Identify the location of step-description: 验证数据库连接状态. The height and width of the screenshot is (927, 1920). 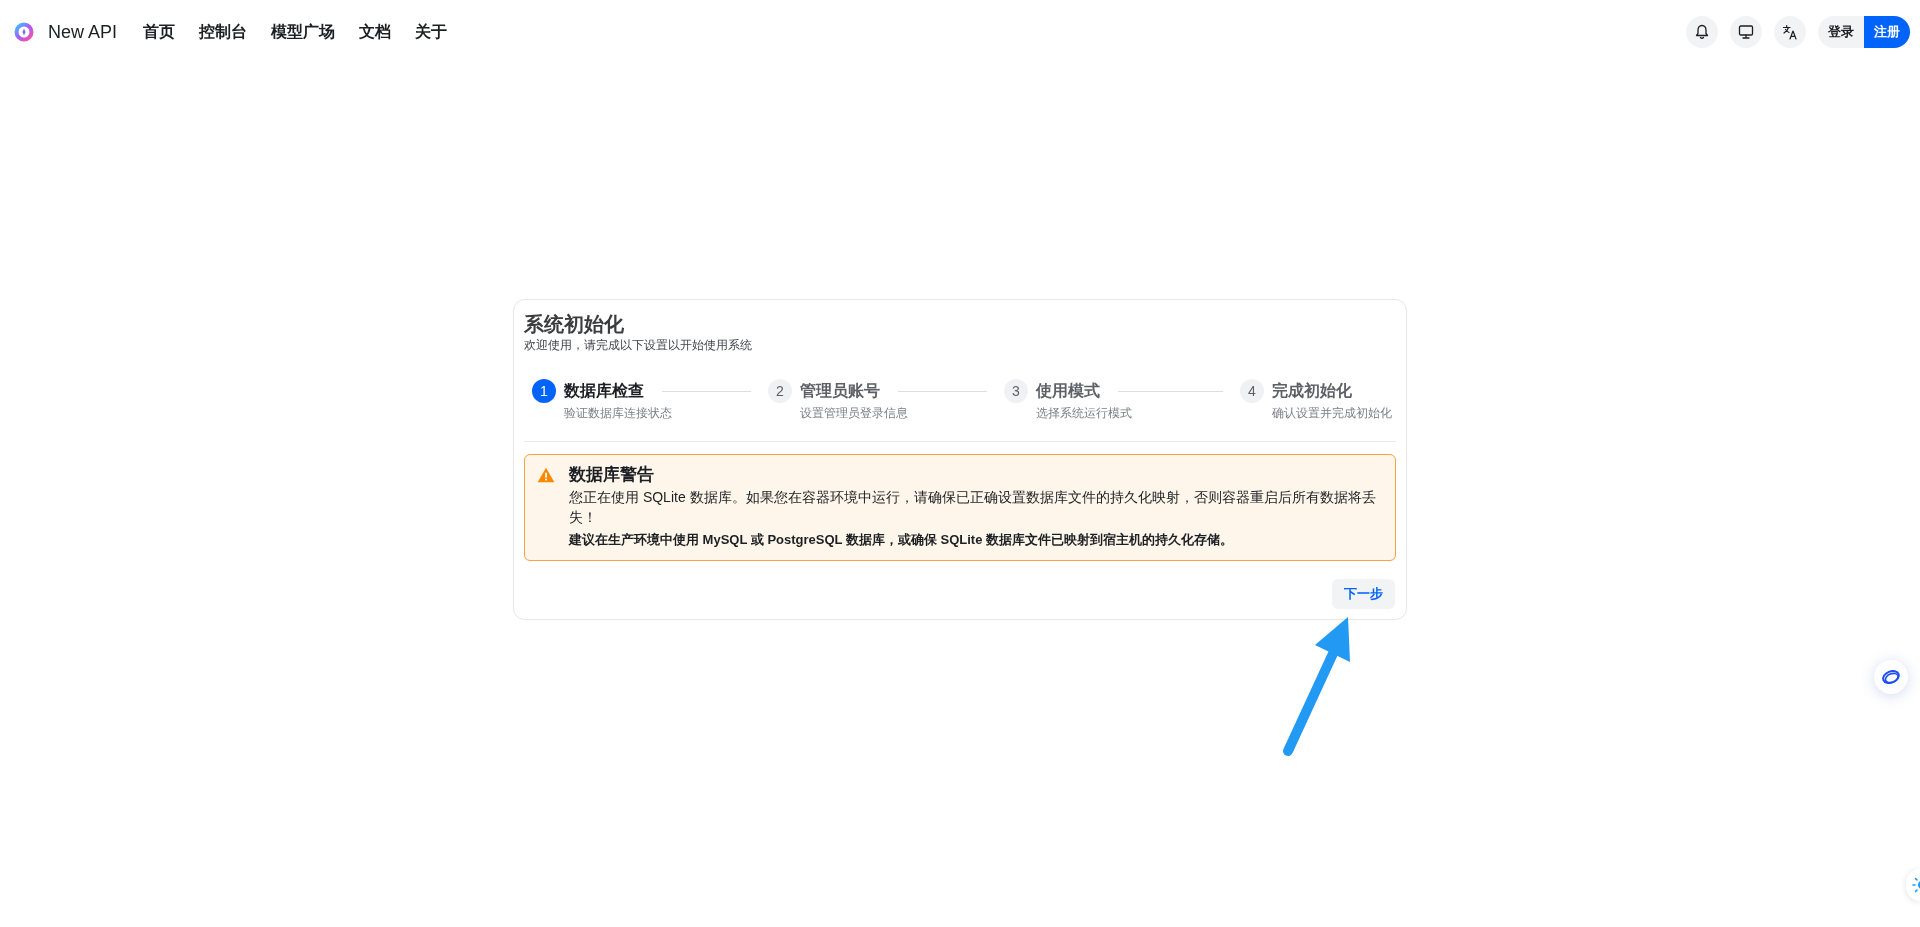
(618, 413).